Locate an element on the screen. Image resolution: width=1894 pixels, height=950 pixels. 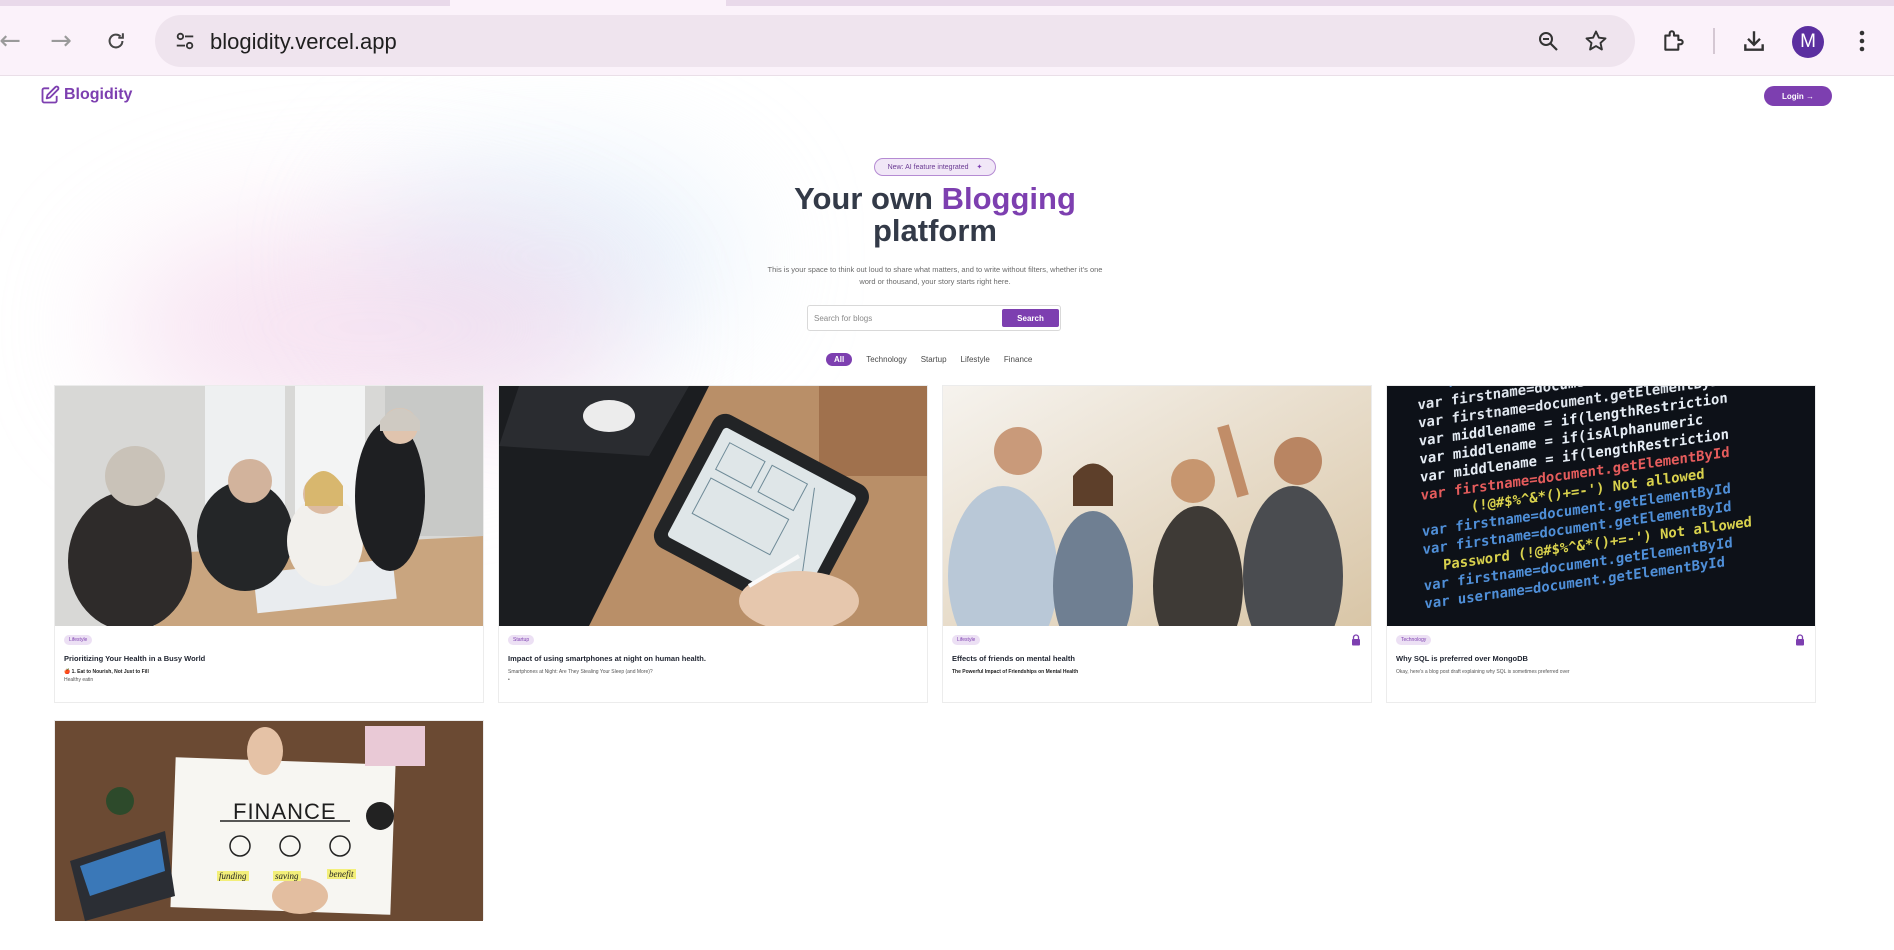
category-finance: Finance is located at coordinates (1018, 359).